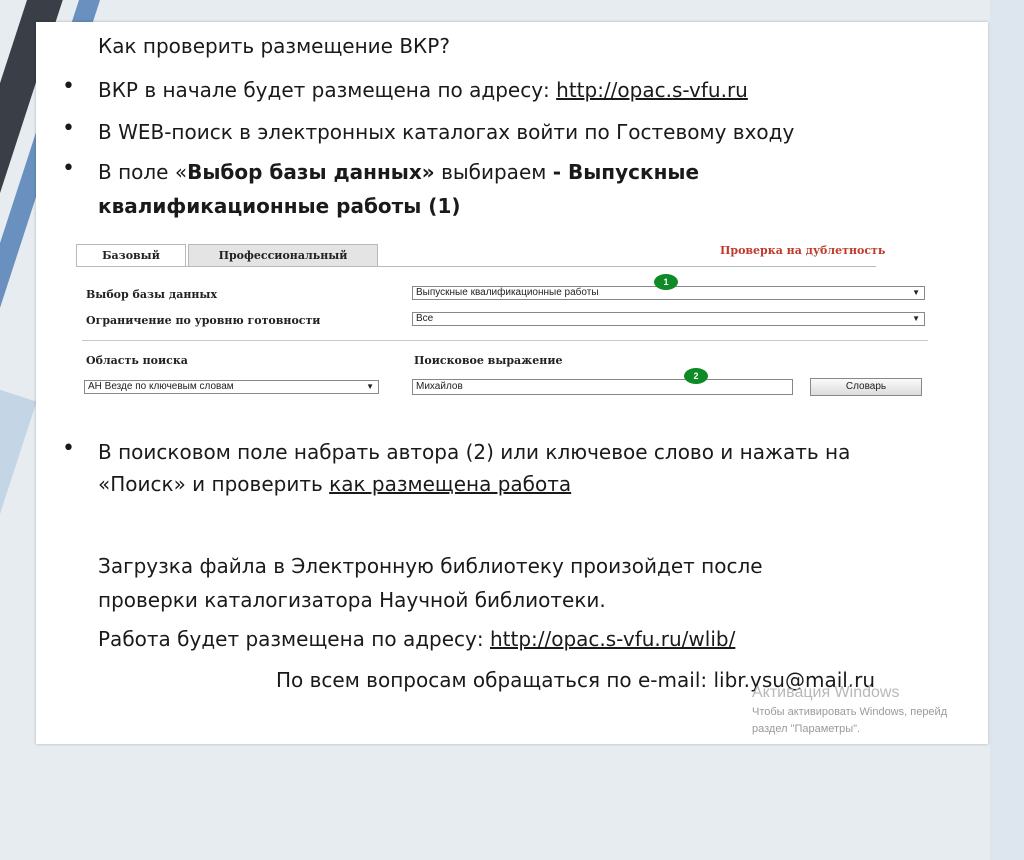  I want to click on bullet-4-line2: «Поиск» и проверить как размещена работа, so click(334, 484).